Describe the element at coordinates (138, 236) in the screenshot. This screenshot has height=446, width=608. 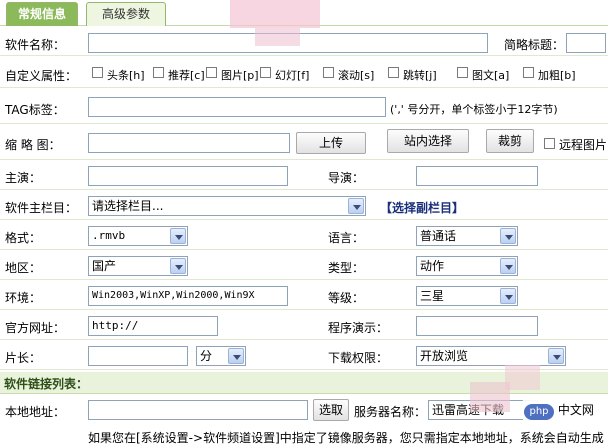
I see `format-select: .rmvb` at that location.